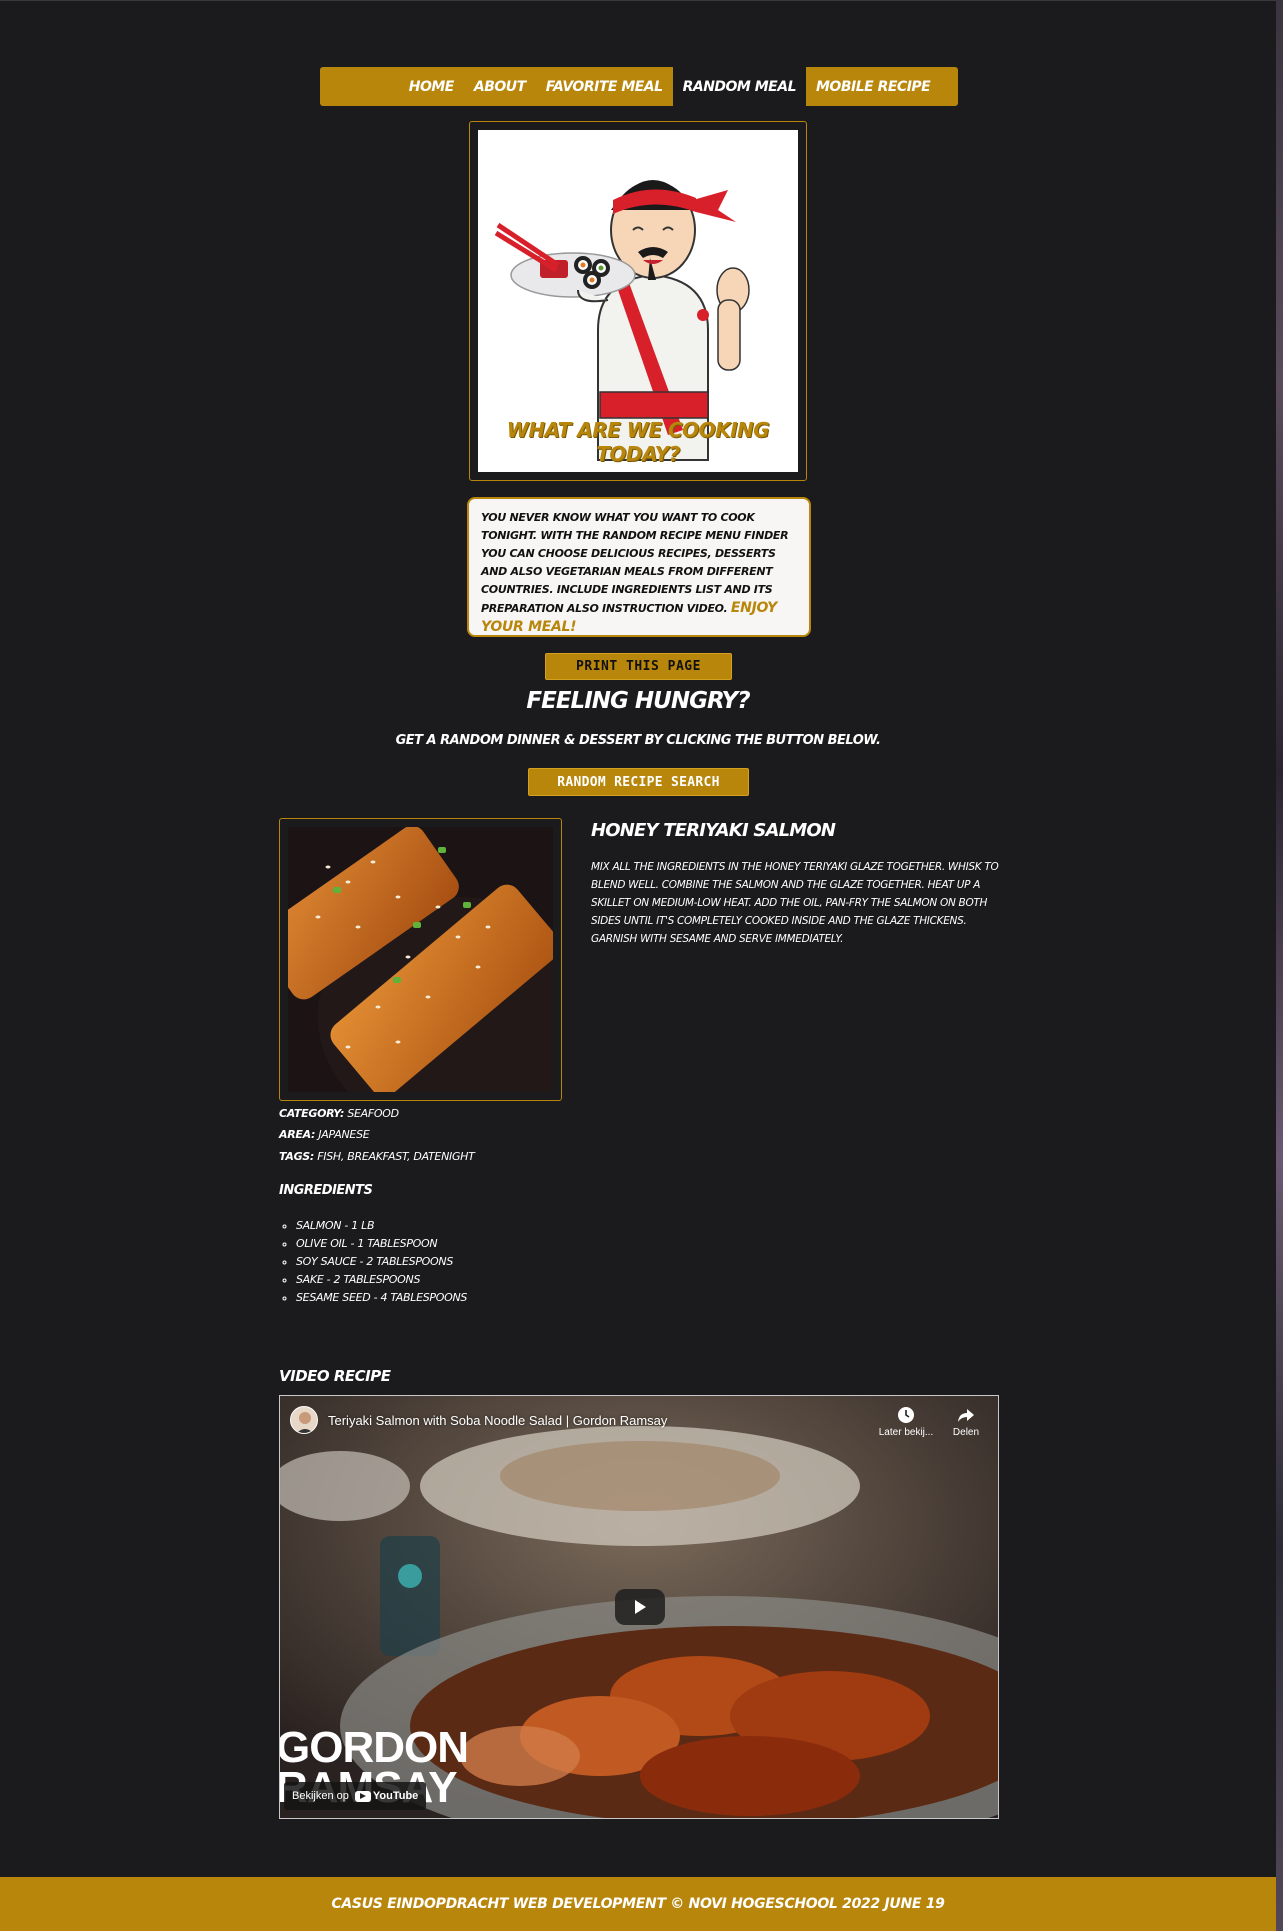  What do you see at coordinates (374, 1747) in the screenshot?
I see `overlay-line-1: GORDON` at bounding box center [374, 1747].